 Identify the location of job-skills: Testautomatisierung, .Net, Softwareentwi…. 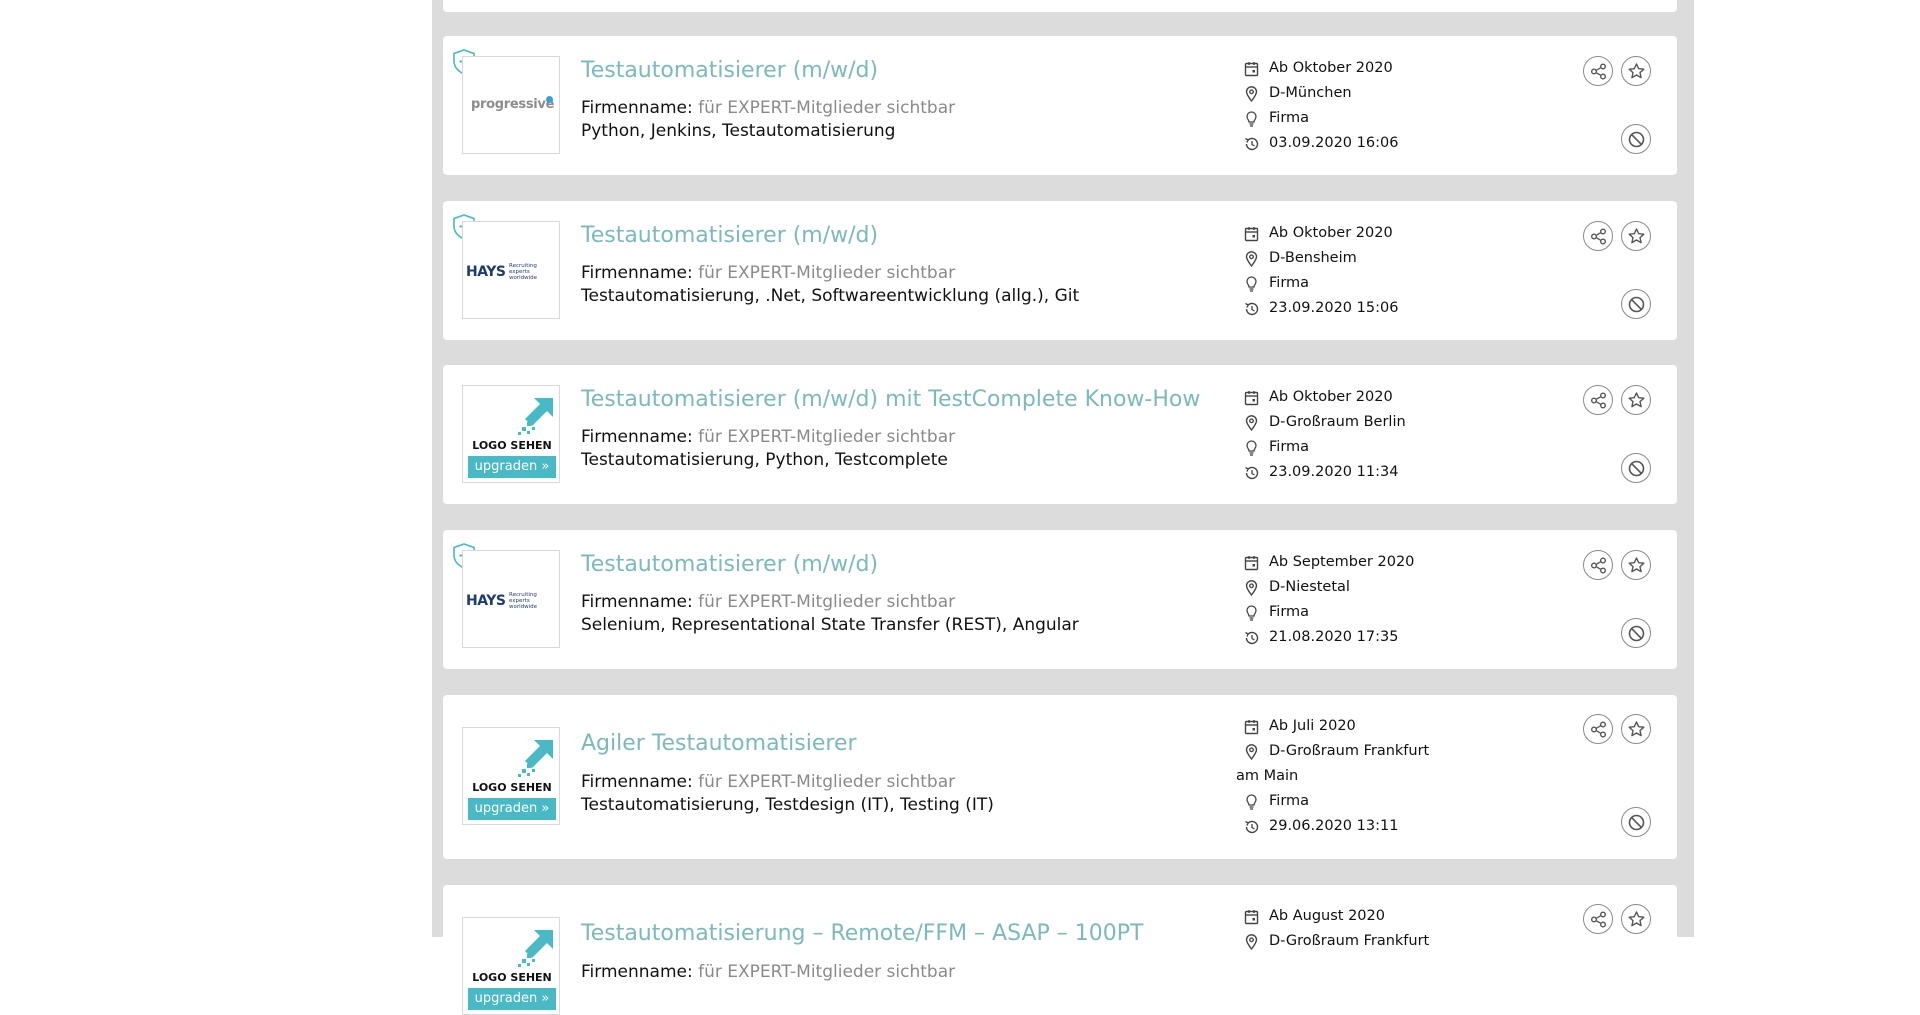
(830, 296).